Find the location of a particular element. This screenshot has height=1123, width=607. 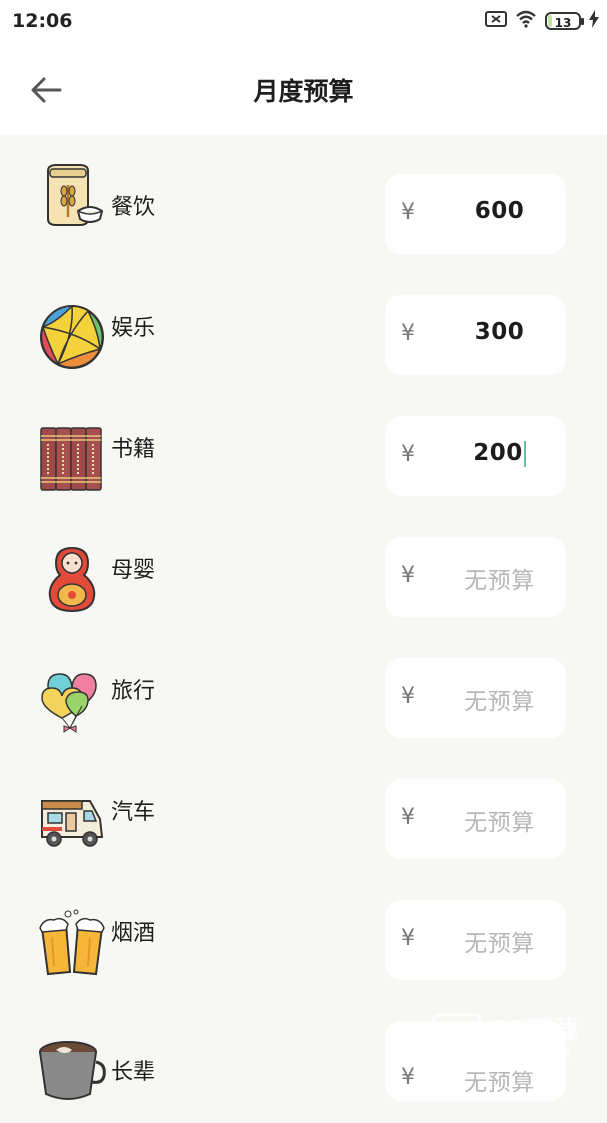

budget-amount: 600 is located at coordinates (499, 211).